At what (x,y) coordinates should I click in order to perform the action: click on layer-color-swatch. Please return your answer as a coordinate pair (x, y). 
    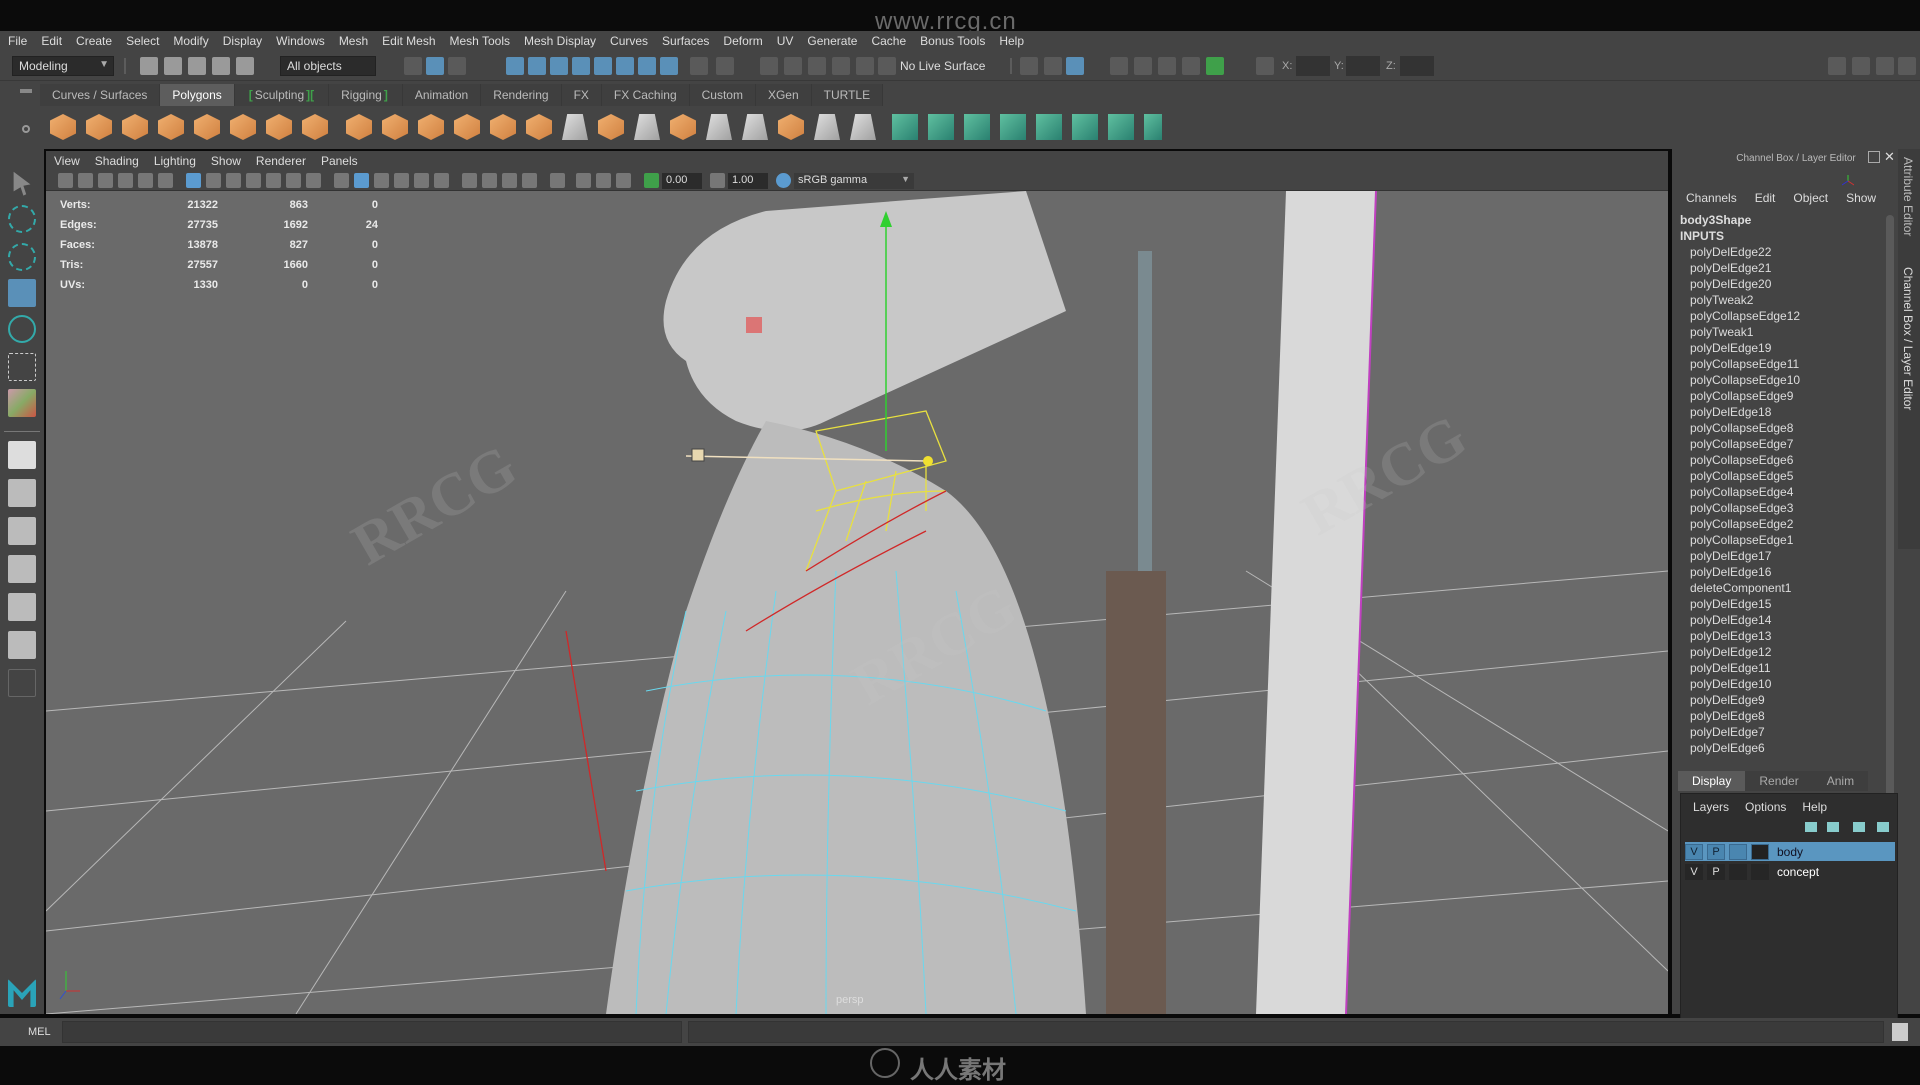
    Looking at the image, I should click on (1760, 851).